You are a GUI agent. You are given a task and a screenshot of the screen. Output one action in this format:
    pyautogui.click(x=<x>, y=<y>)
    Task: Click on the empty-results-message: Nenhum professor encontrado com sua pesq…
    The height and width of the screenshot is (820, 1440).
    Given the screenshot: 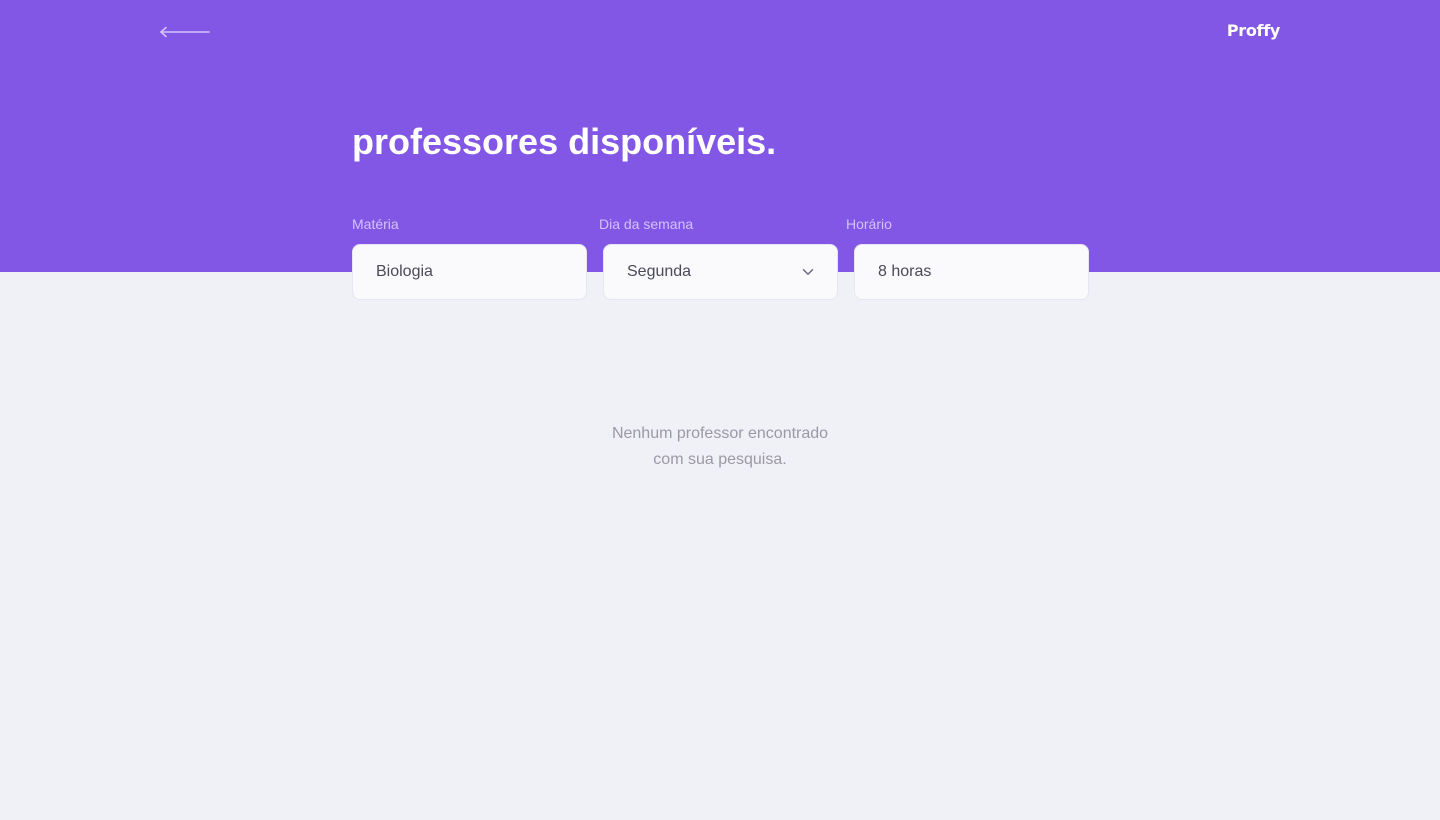 What is the action you would take?
    pyautogui.click(x=720, y=447)
    